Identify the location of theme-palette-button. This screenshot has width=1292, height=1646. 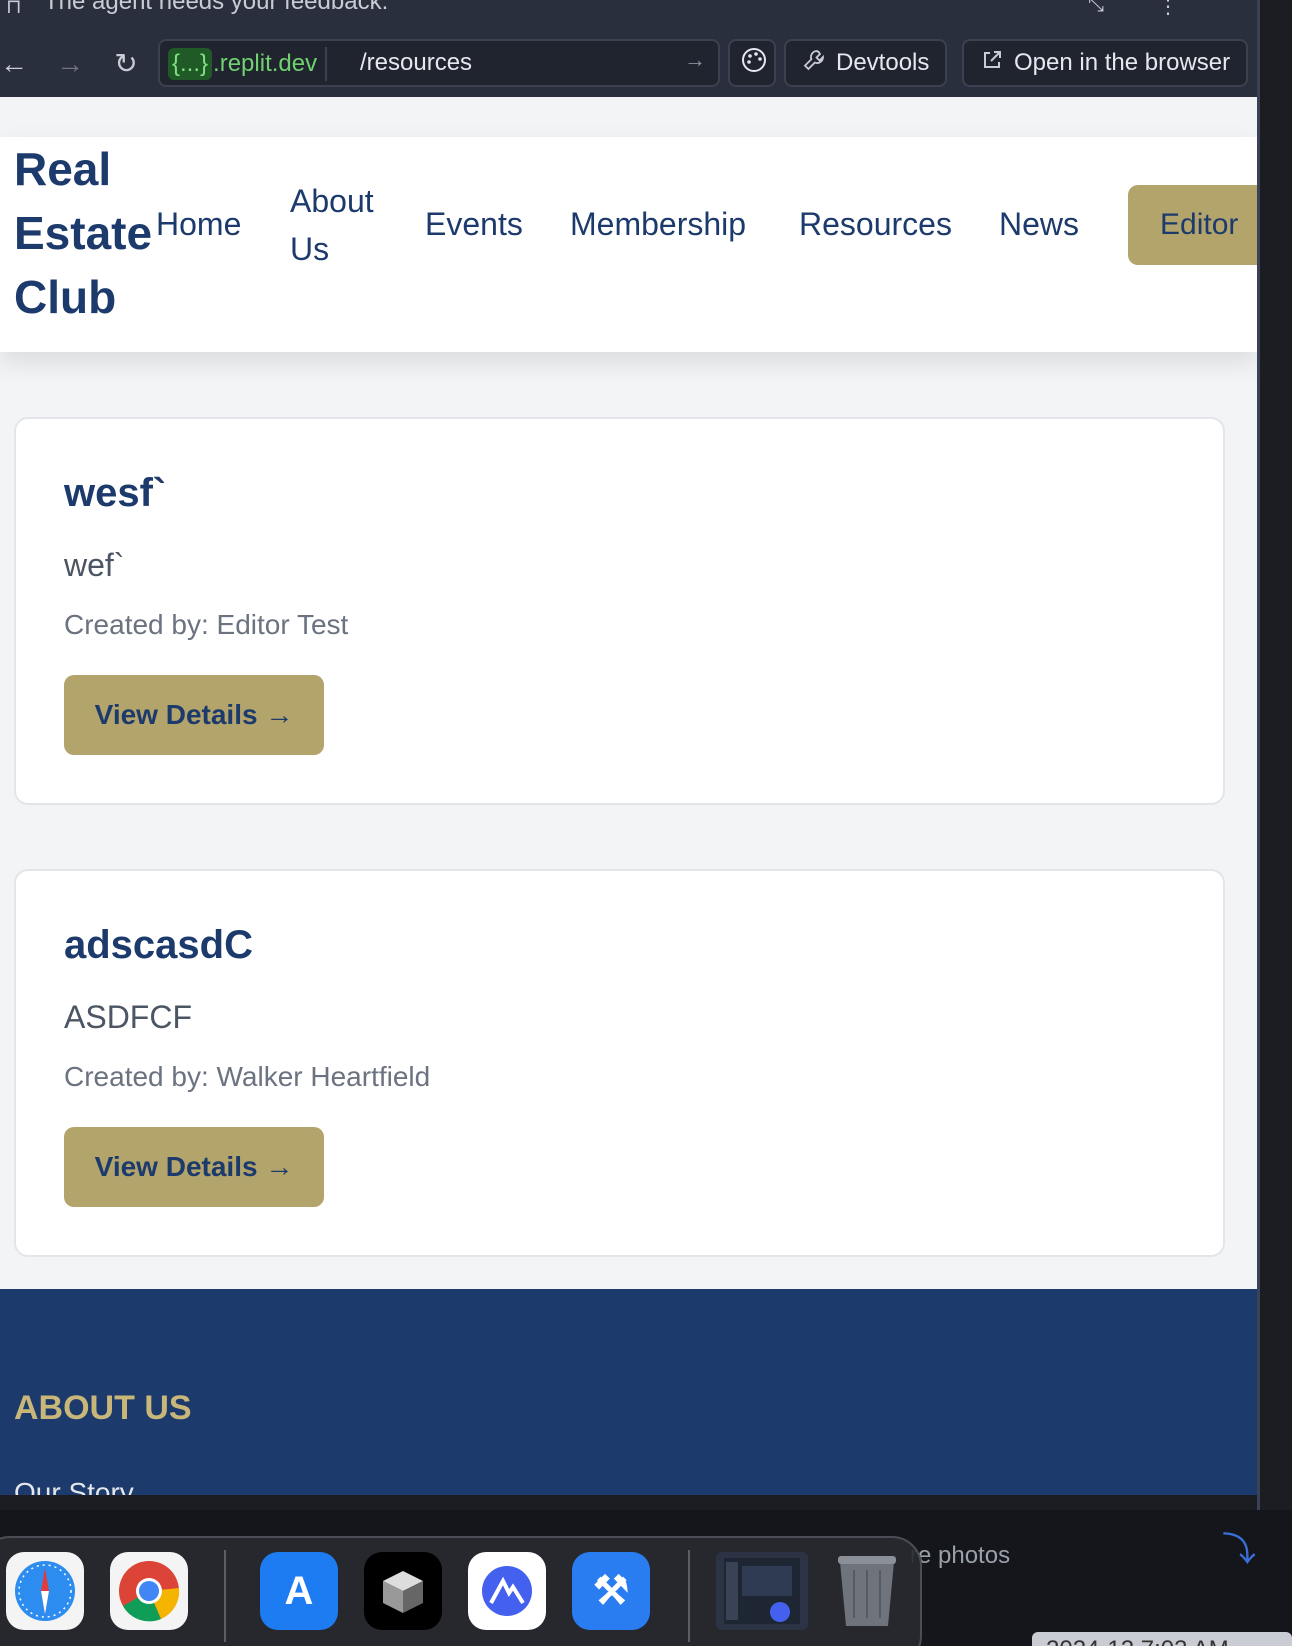
(752, 63).